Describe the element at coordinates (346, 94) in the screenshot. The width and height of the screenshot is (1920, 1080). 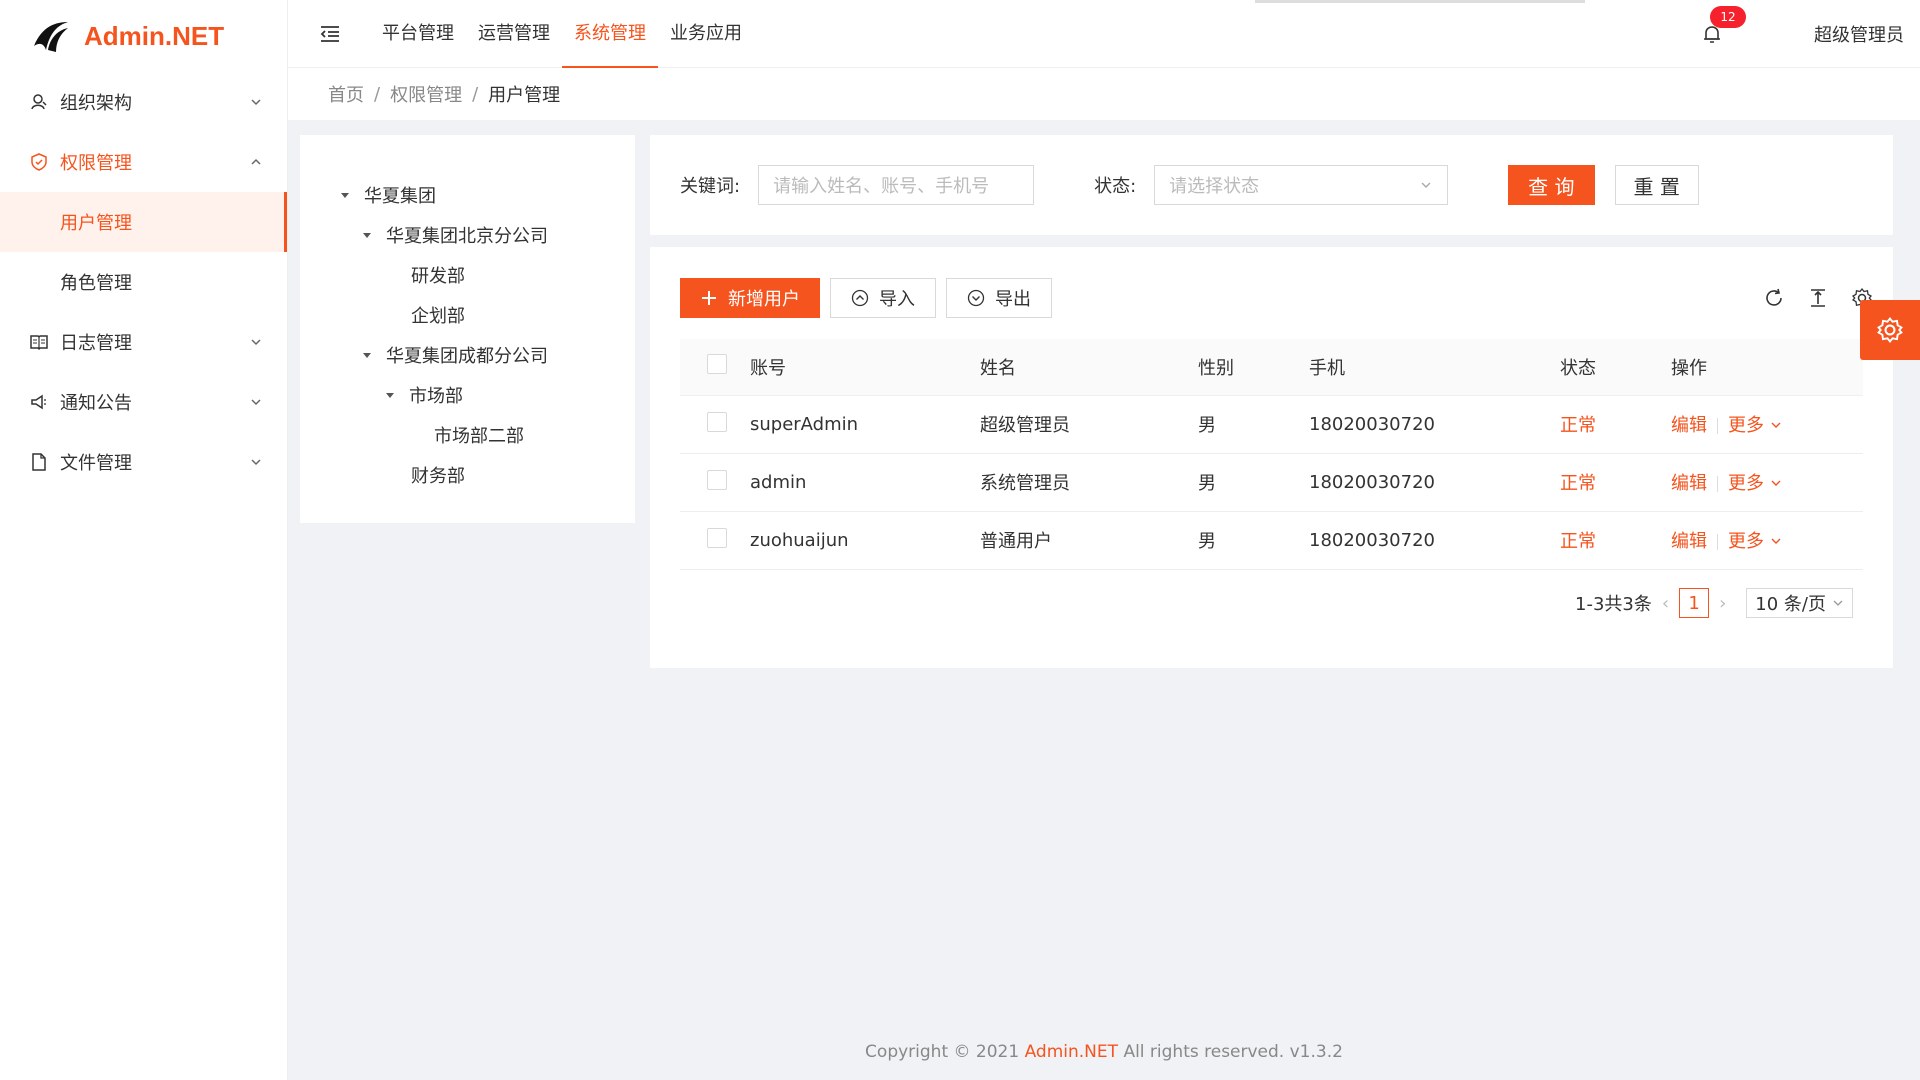
I see `breadcrumb-home: 首页` at that location.